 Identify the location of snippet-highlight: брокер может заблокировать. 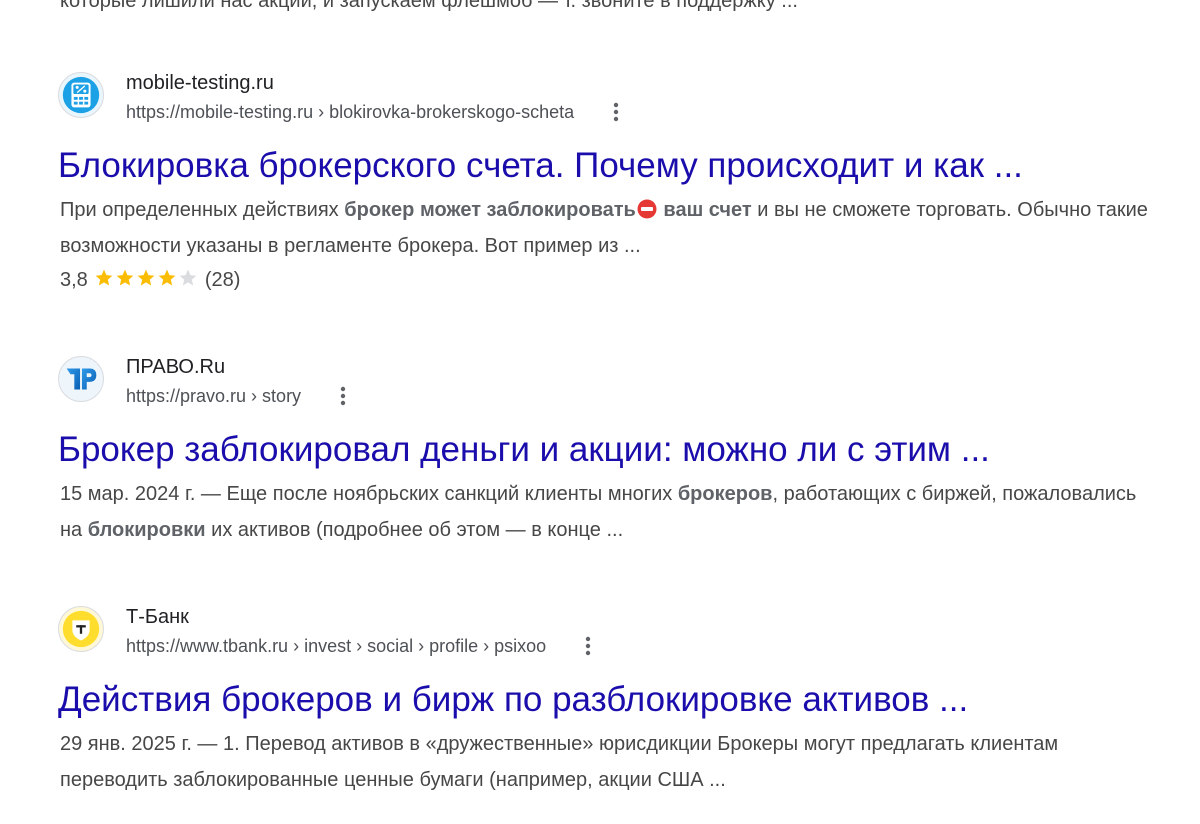
(490, 210).